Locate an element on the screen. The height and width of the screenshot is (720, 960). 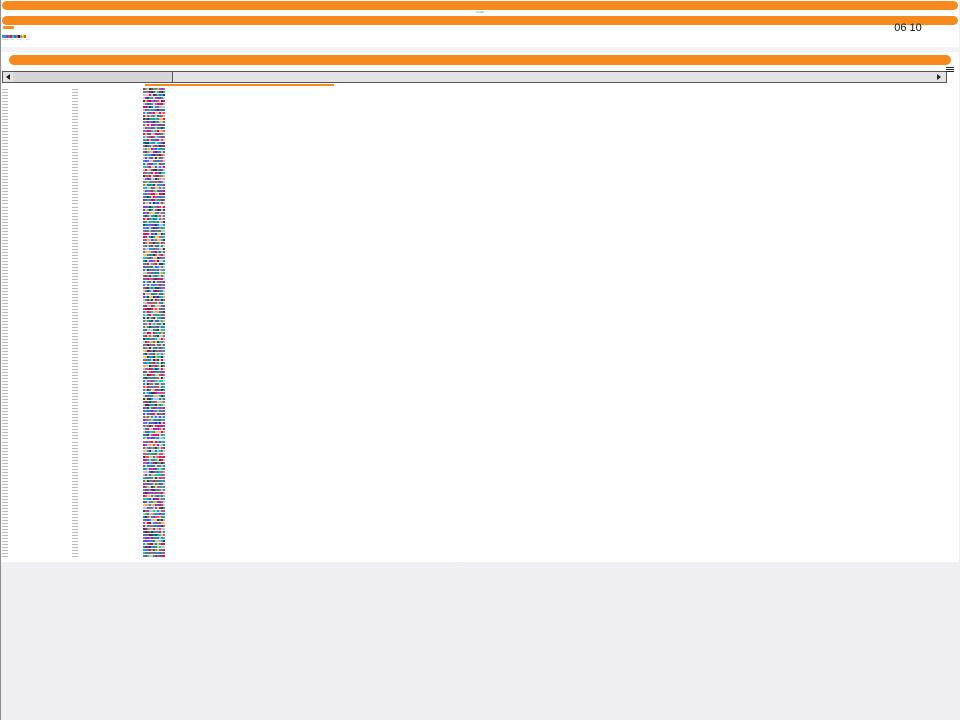
selection-indicator is located at coordinates (239, 85).